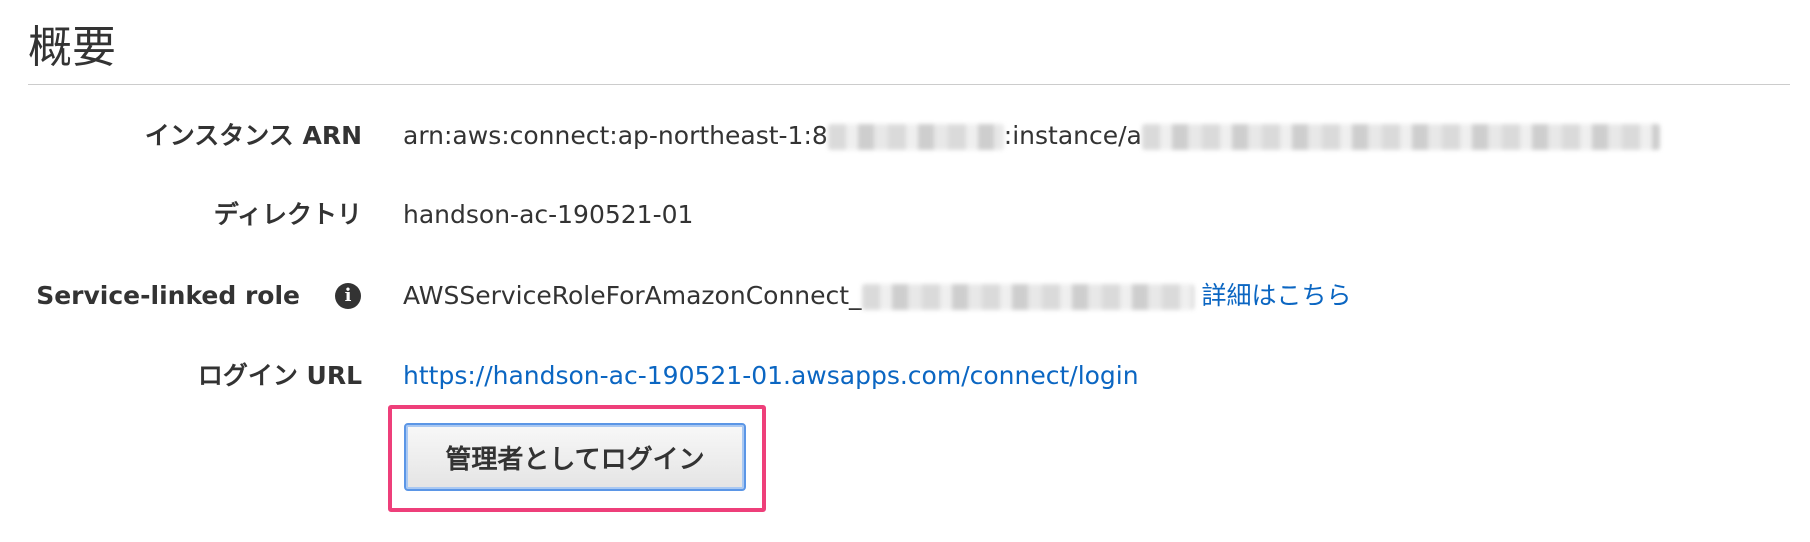  I want to click on directory-label: ディレクトリ, so click(287, 214).